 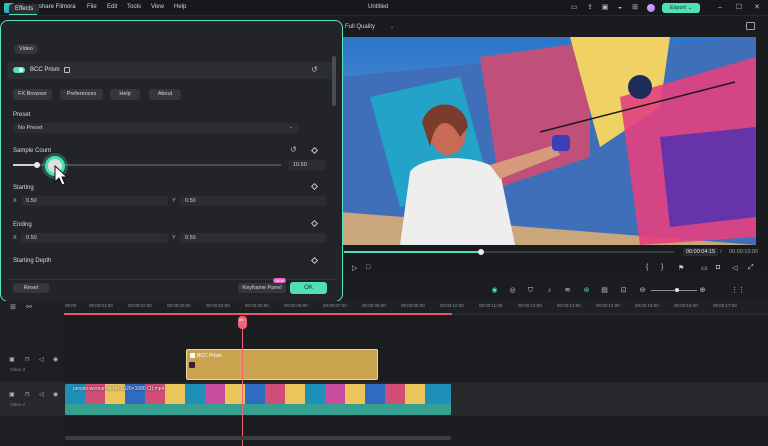 What do you see at coordinates (112, 7) in the screenshot?
I see `menu-edit: Edit` at bounding box center [112, 7].